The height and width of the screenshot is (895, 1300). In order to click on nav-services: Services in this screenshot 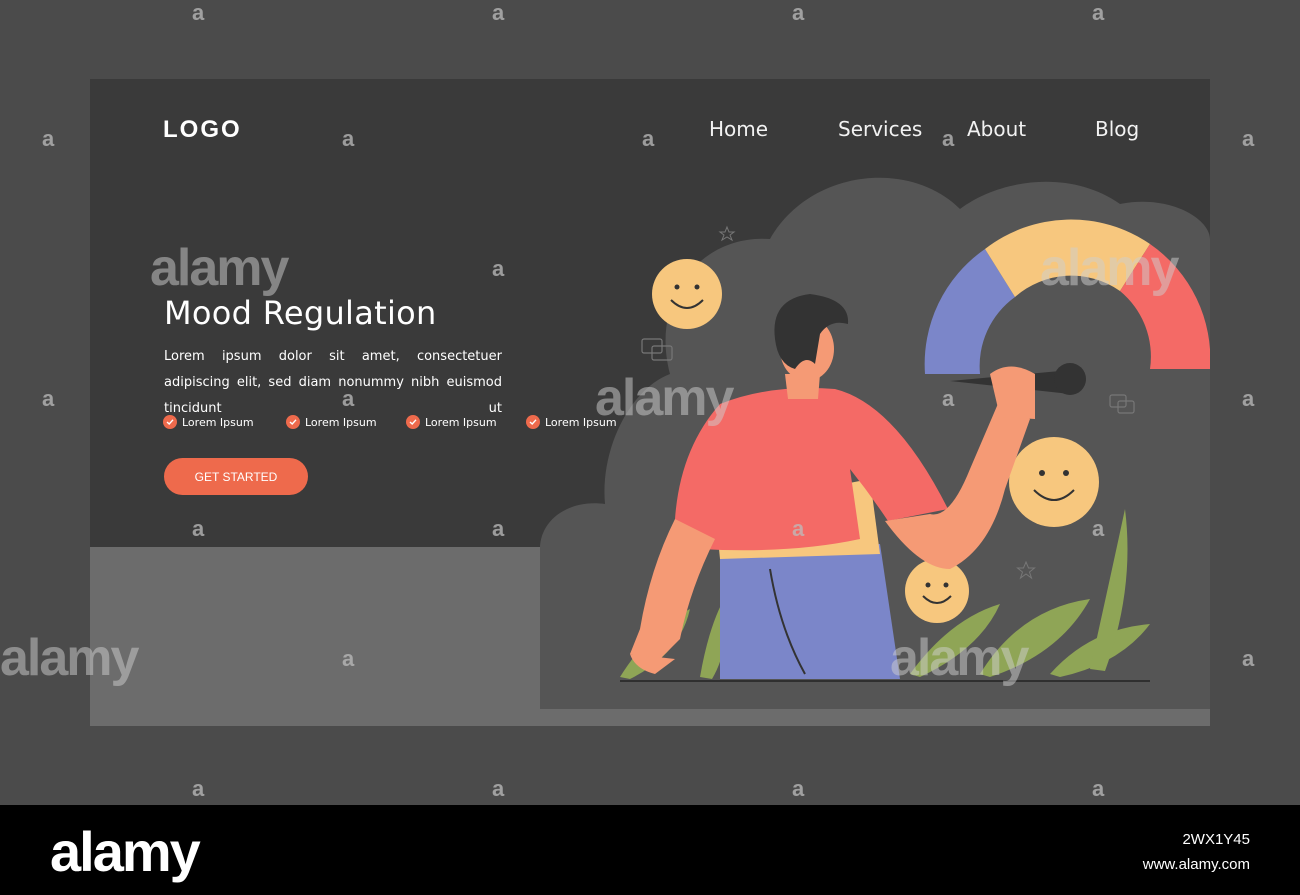, I will do `click(880, 129)`.